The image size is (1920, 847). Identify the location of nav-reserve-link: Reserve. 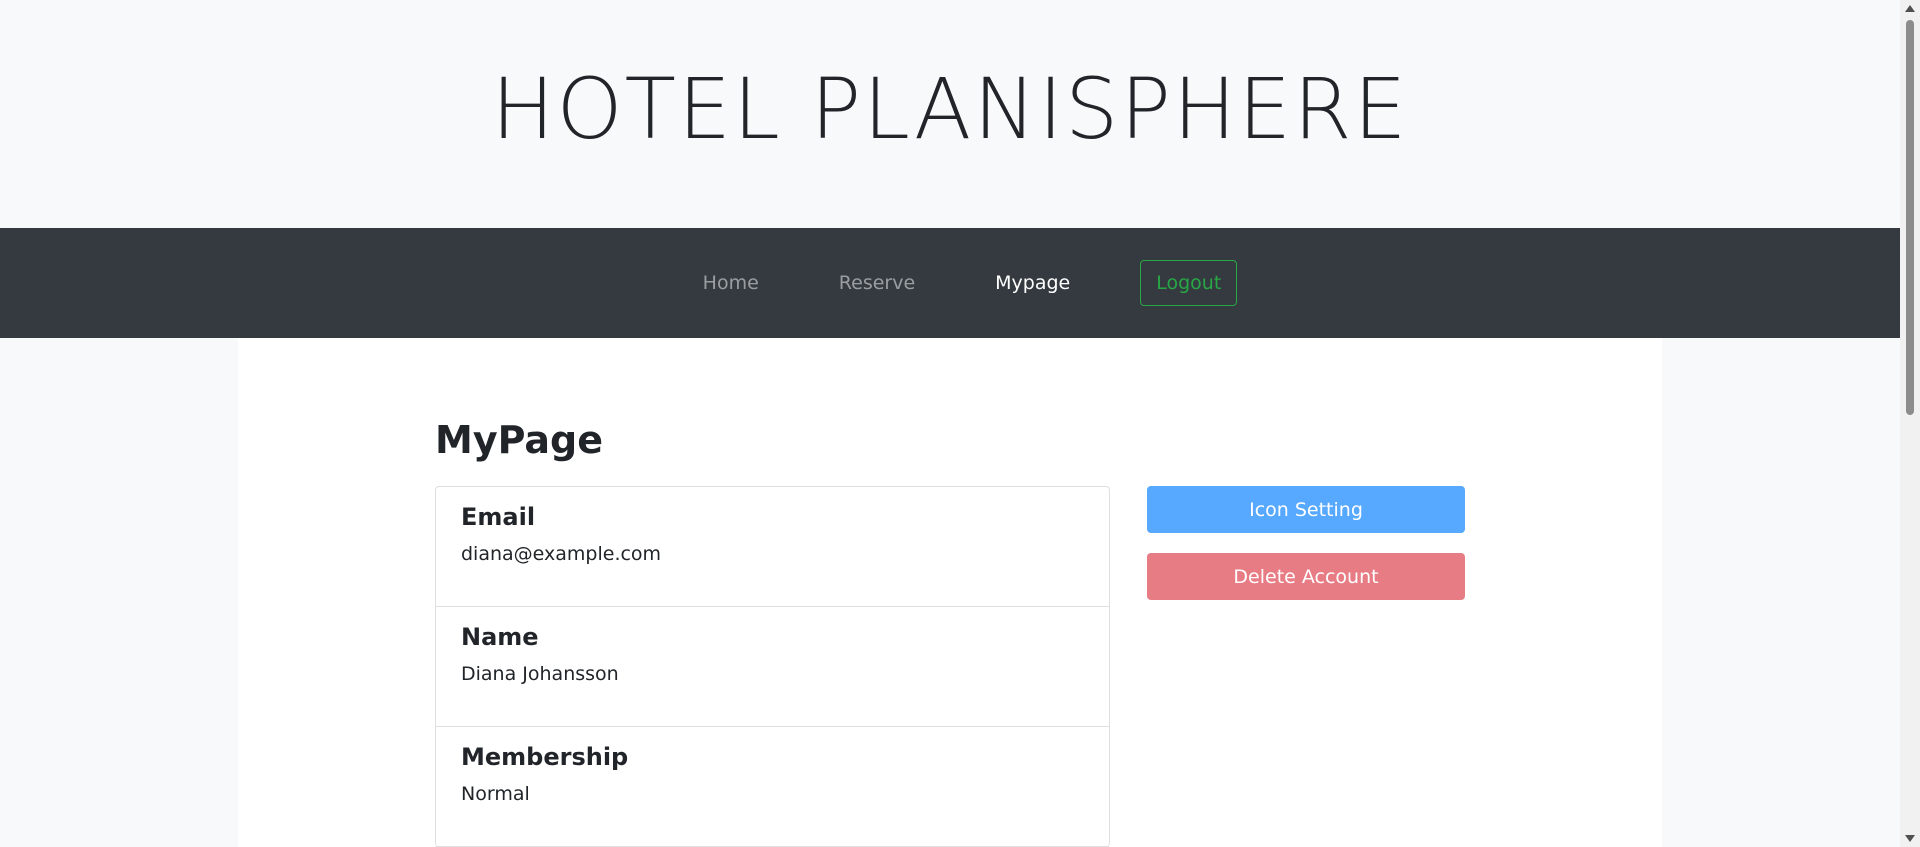
(877, 283).